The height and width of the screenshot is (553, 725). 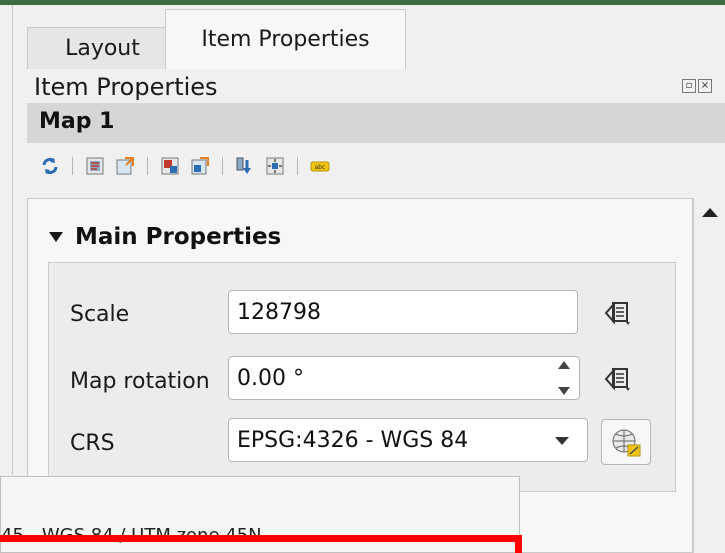 I want to click on move-content-icon, so click(x=245, y=166).